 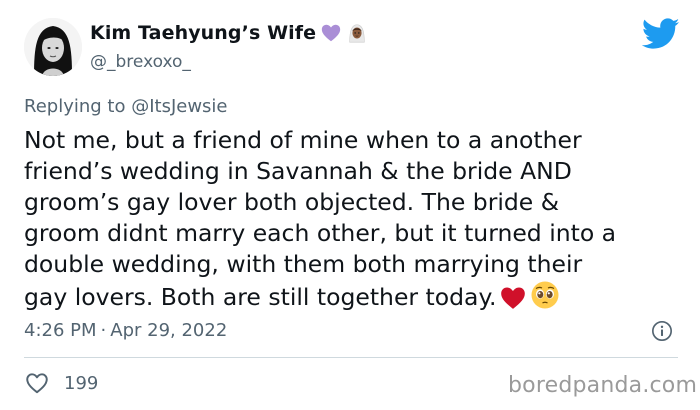 I want to click on red-heart-icon, so click(x=513, y=298).